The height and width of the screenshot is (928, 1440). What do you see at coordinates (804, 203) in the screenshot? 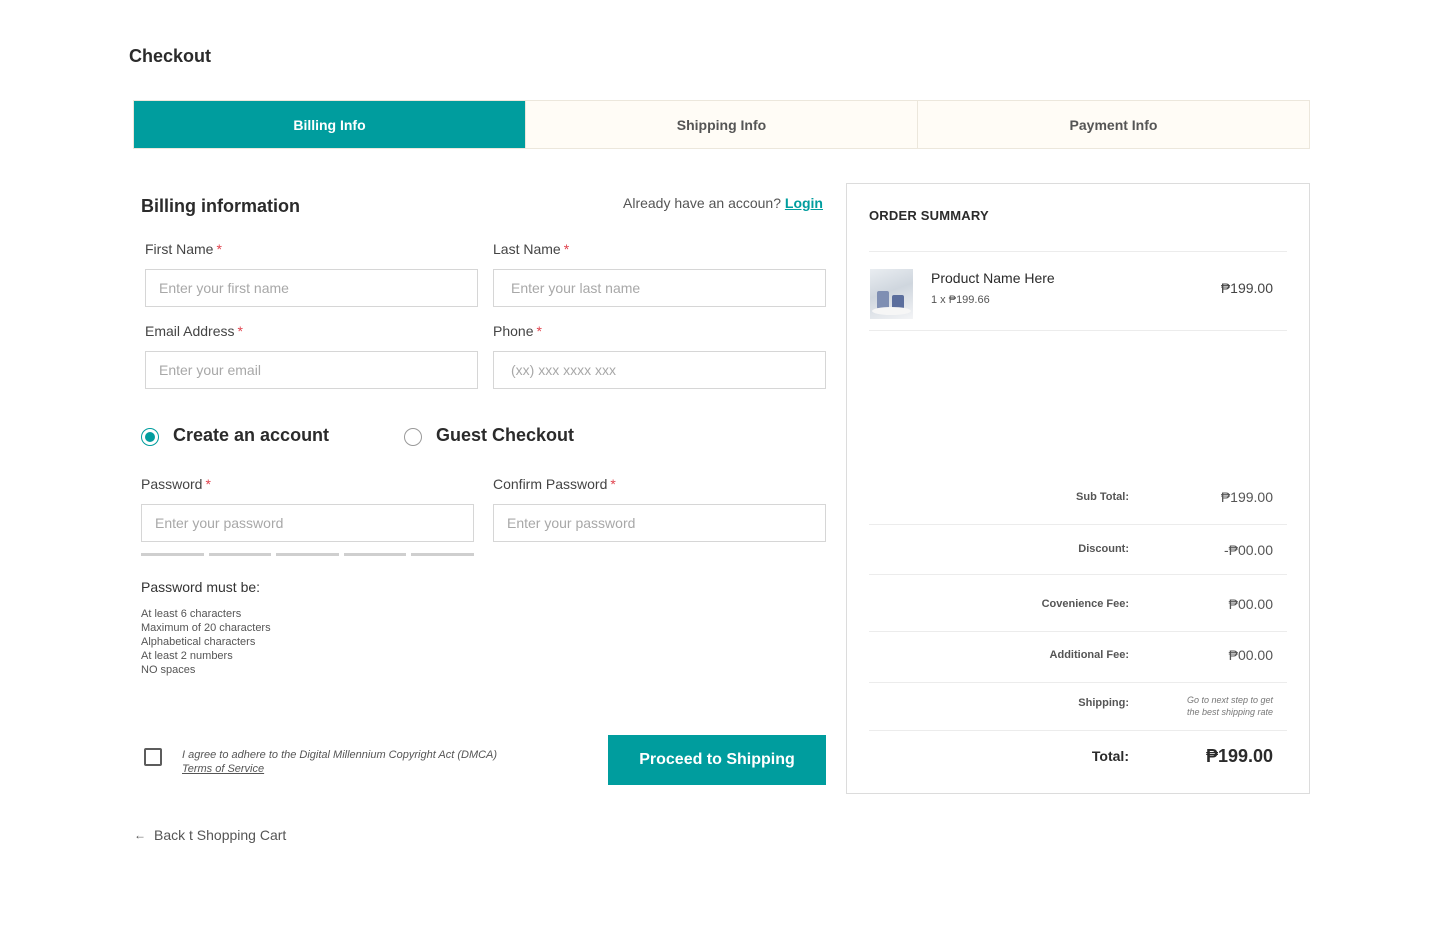
I see `login-link: Login` at bounding box center [804, 203].